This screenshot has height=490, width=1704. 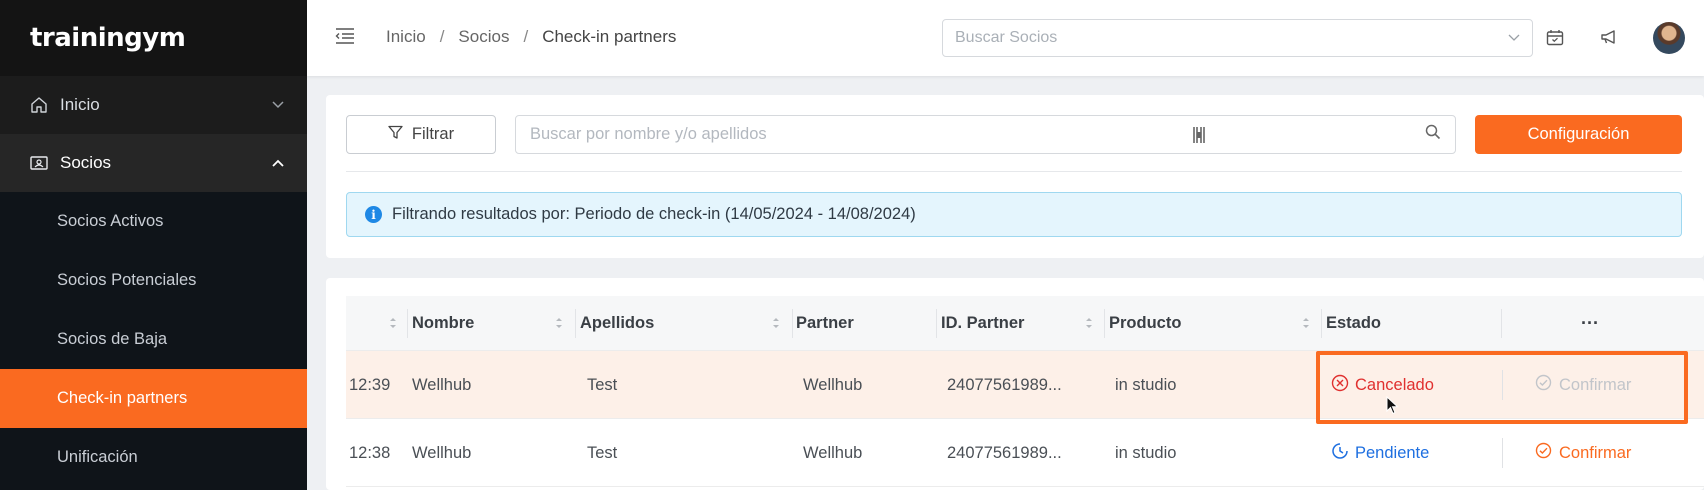 I want to click on breadcrumb-inicio: Inicio, so click(x=406, y=37).